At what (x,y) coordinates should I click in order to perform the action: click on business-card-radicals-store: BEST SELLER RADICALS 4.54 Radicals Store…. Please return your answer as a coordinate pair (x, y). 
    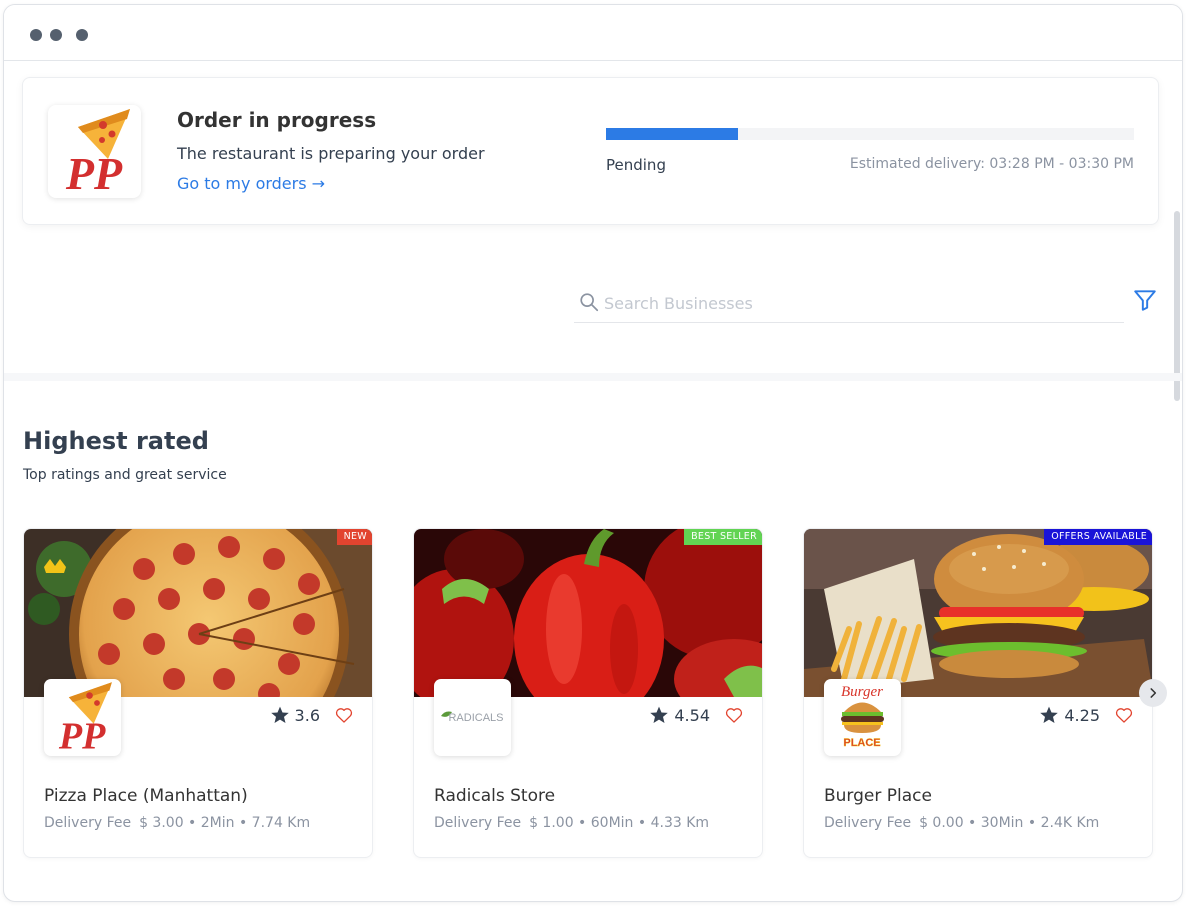
    Looking at the image, I should click on (588, 693).